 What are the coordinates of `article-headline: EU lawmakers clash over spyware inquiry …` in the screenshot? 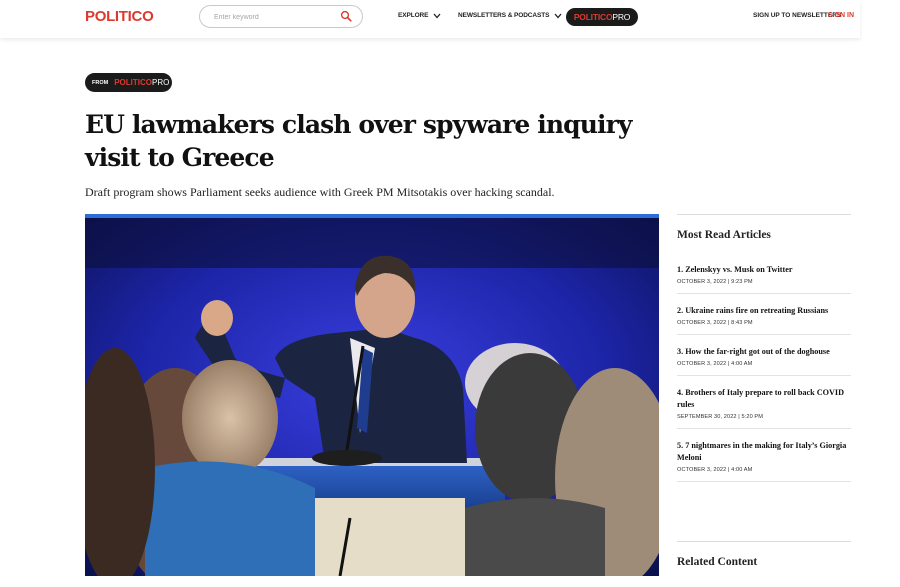 It's located at (358, 141).